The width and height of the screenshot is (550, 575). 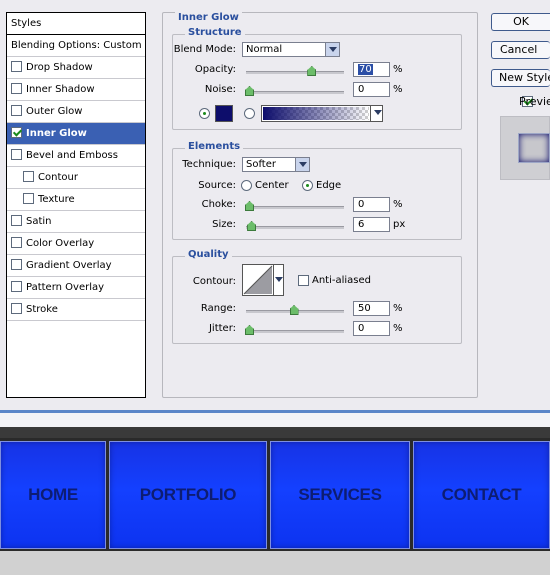 I want to click on noise-input: 0, so click(x=371, y=89).